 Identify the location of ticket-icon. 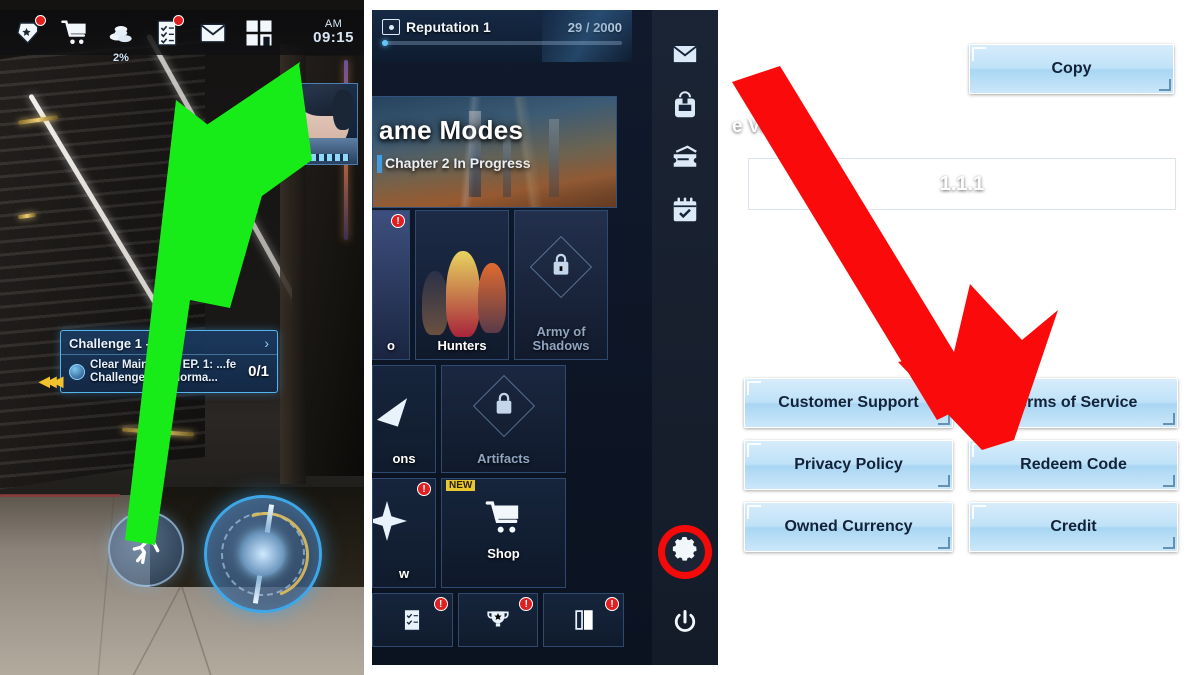
(685, 158).